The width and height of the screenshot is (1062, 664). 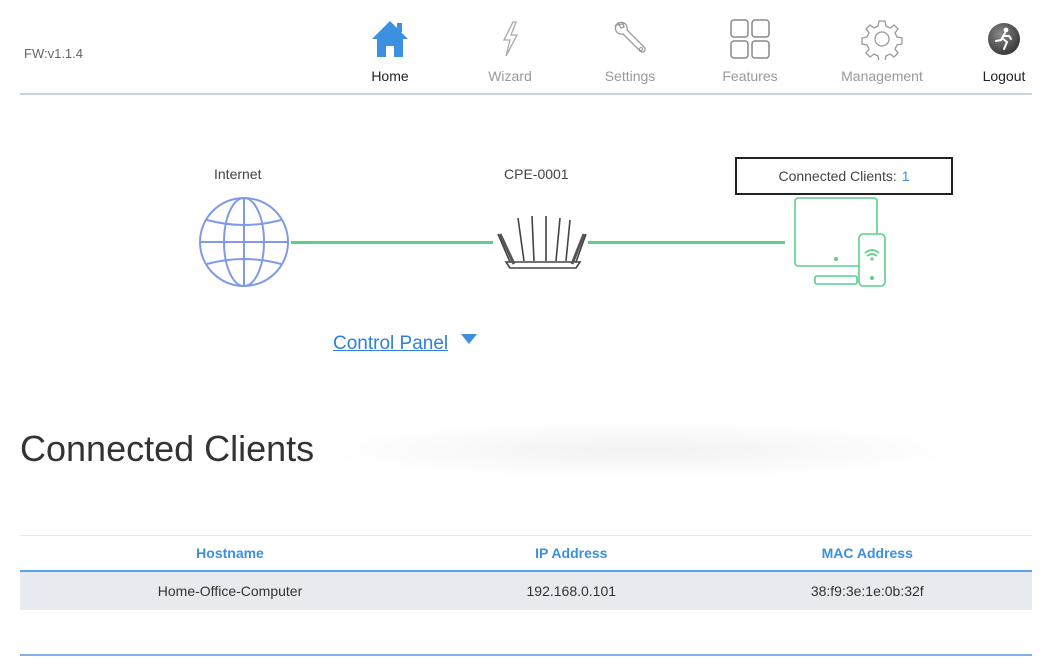 I want to click on router-icon, so click(x=542, y=242).